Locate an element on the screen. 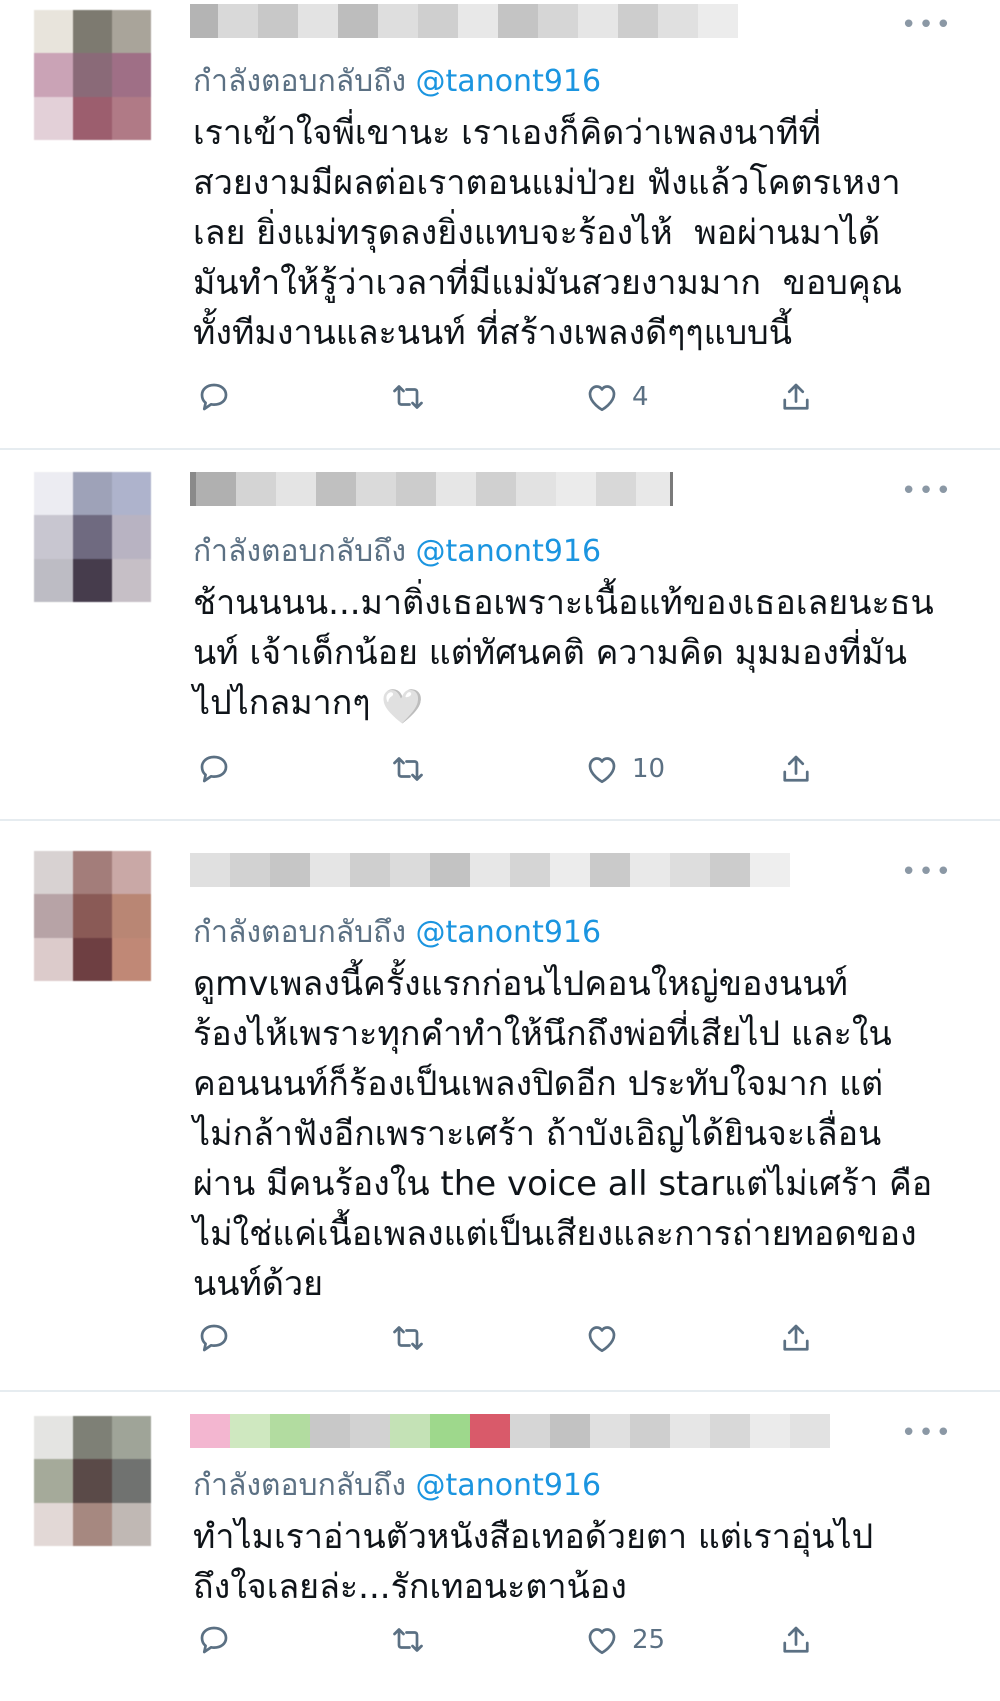 The height and width of the screenshot is (1701, 1000). like-button is located at coordinates (608, 1338).